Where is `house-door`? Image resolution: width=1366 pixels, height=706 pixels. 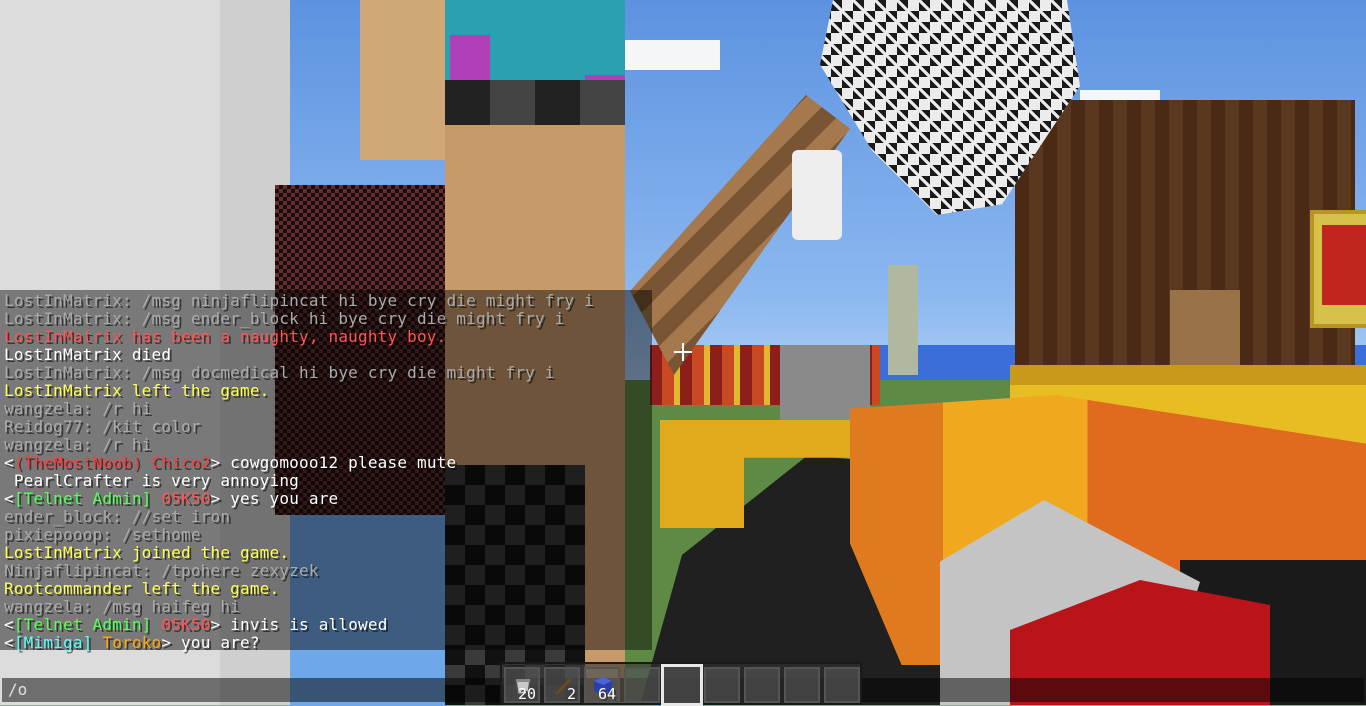 house-door is located at coordinates (1205, 330).